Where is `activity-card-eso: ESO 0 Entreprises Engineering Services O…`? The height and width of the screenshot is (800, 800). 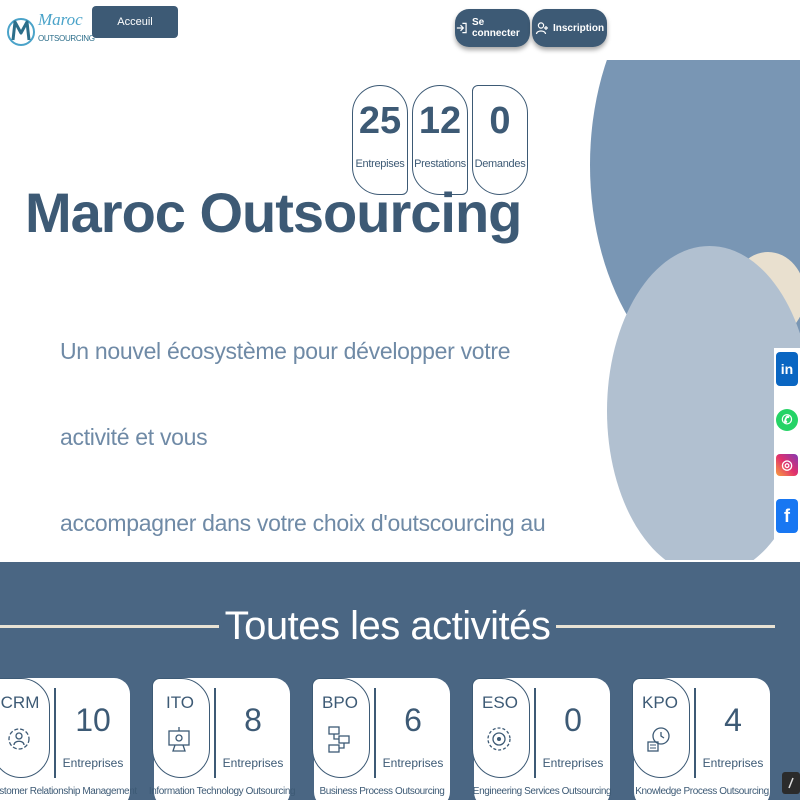 activity-card-eso: ESO 0 Entreprises Engineering Services O… is located at coordinates (542, 739).